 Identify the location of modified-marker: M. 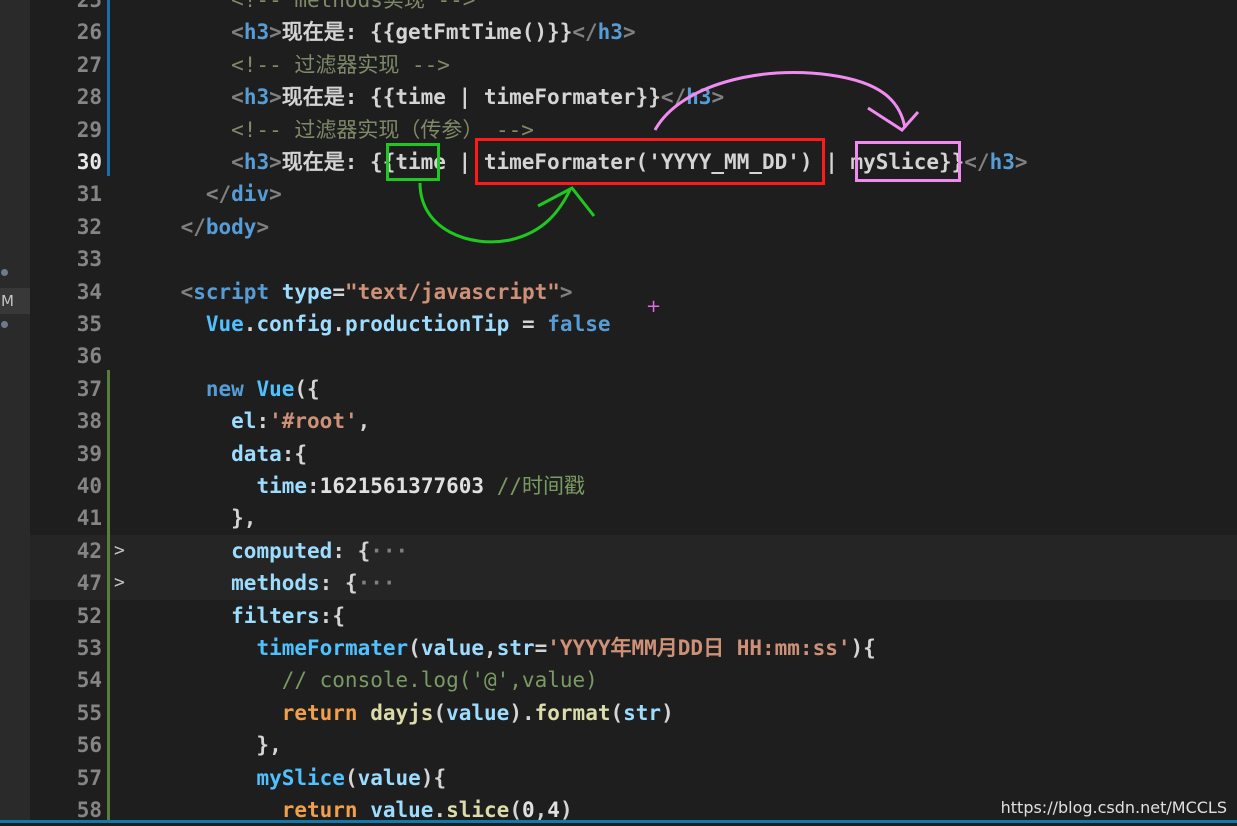
(15, 301).